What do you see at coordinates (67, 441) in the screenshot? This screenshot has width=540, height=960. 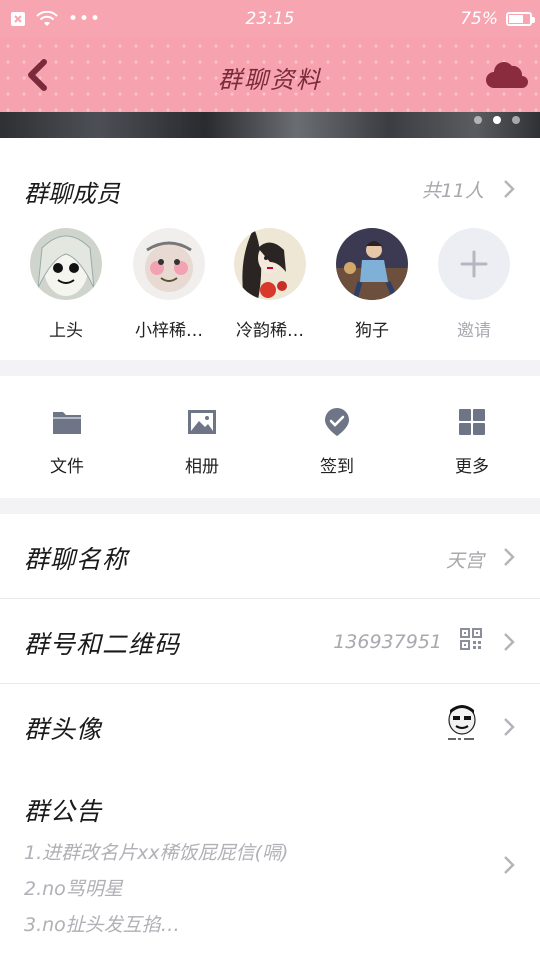 I see `tool-files: 文件` at bounding box center [67, 441].